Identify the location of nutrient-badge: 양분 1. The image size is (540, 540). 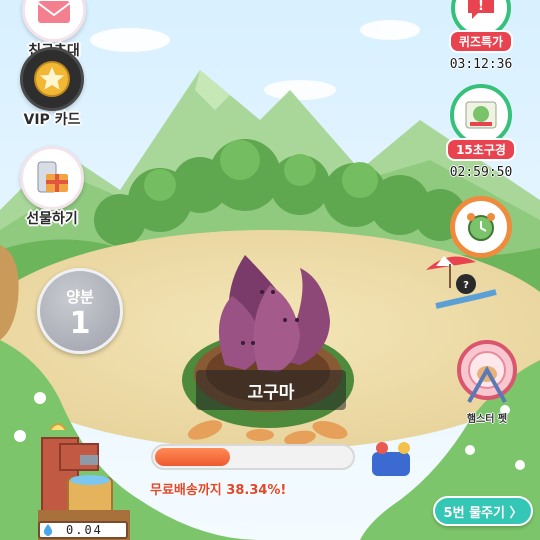
(80, 311).